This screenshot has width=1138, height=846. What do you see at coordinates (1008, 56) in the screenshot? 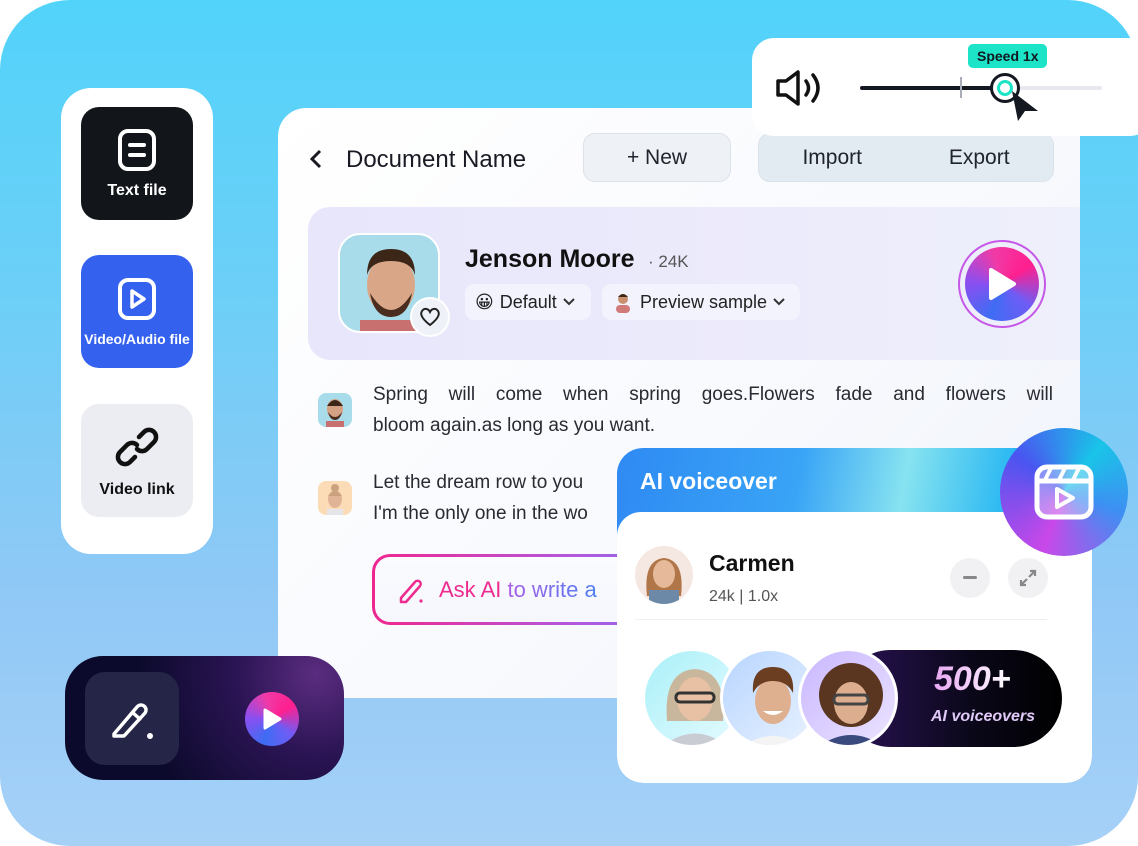
I see `speed-badge: Speed 1x` at bounding box center [1008, 56].